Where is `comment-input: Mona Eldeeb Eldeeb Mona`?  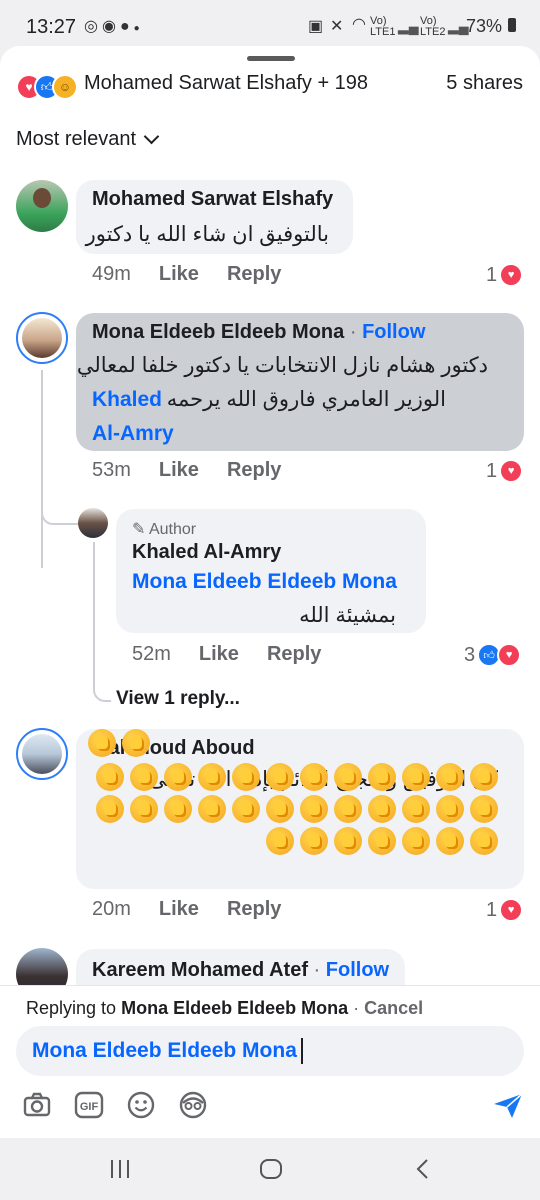
comment-input: Mona Eldeeb Eldeeb Mona is located at coordinates (270, 1051).